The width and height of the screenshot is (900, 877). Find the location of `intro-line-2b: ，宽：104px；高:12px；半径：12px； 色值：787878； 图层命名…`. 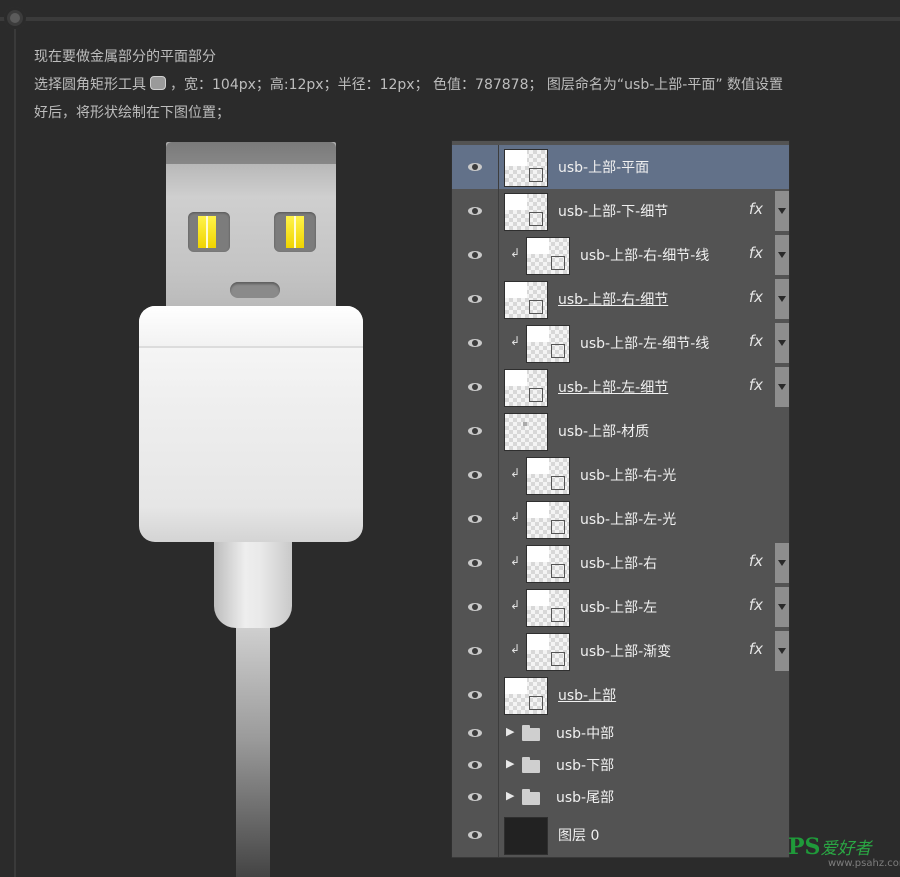

intro-line-2b: ，宽：104px；高:12px；半径：12px； 色值：787878； 图层命名… is located at coordinates (477, 85).